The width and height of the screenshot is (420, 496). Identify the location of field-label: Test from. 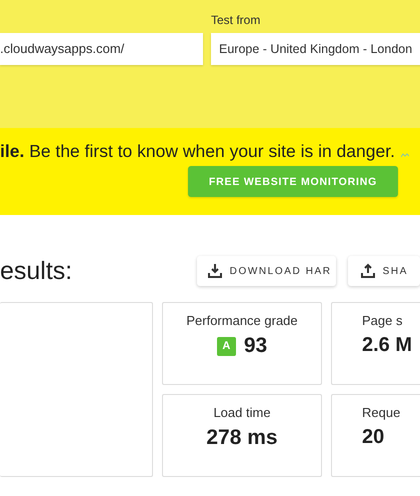
(236, 21).